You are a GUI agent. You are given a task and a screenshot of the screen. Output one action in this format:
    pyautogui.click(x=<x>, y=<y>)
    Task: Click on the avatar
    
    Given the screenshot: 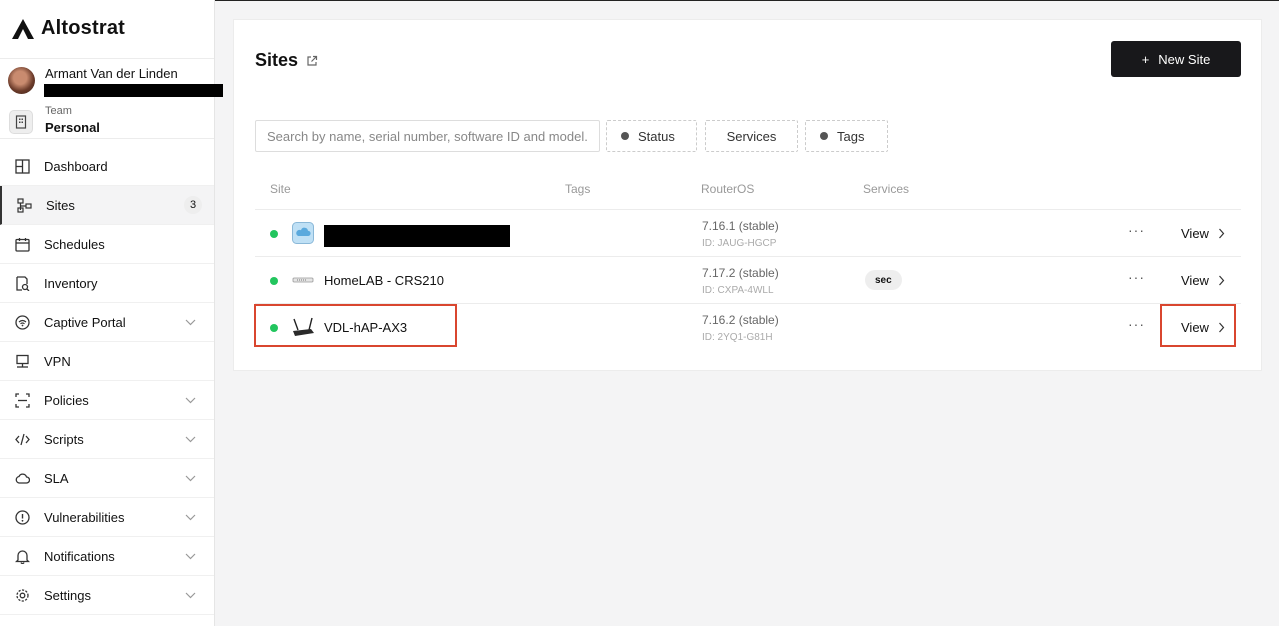 What is the action you would take?
    pyautogui.click(x=21, y=80)
    